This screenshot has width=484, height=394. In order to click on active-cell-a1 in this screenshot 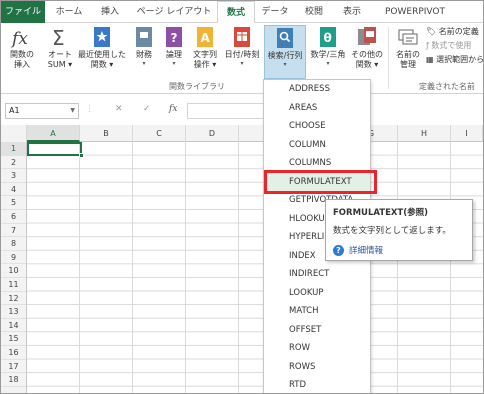, I will do `click(55, 150)`.